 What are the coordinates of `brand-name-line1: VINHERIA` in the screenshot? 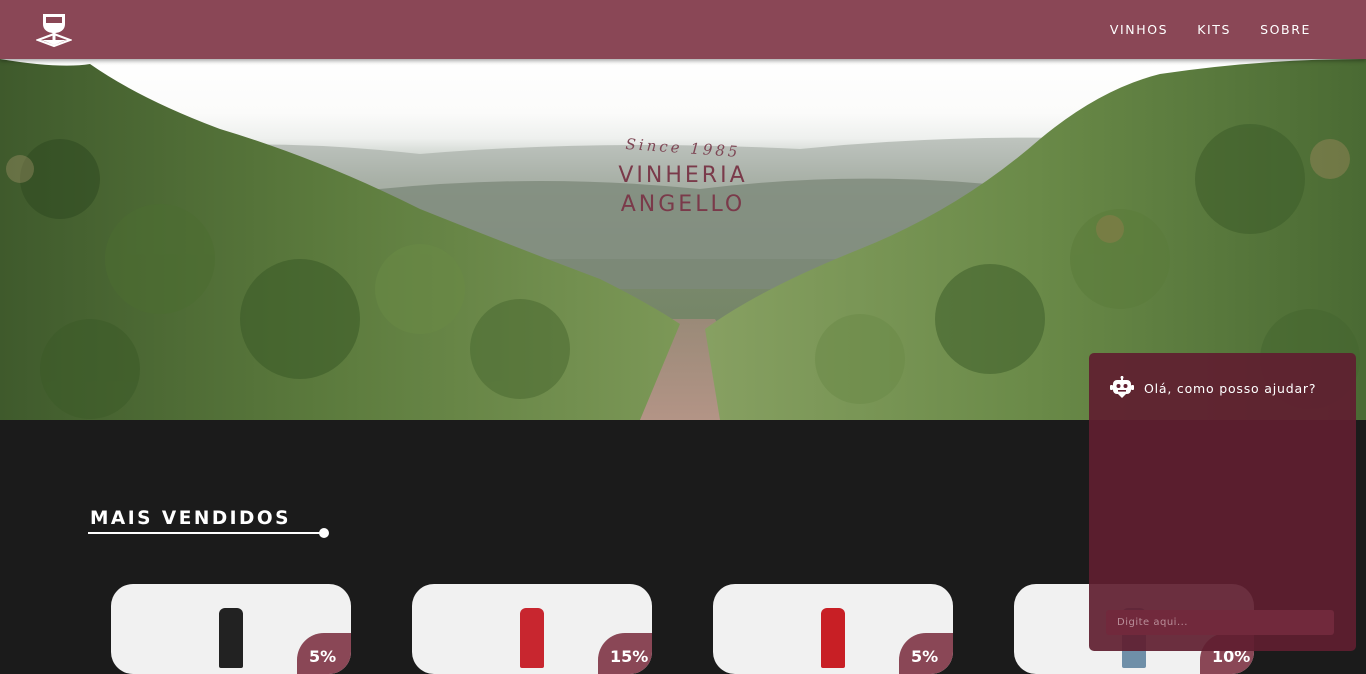 It's located at (683, 175).